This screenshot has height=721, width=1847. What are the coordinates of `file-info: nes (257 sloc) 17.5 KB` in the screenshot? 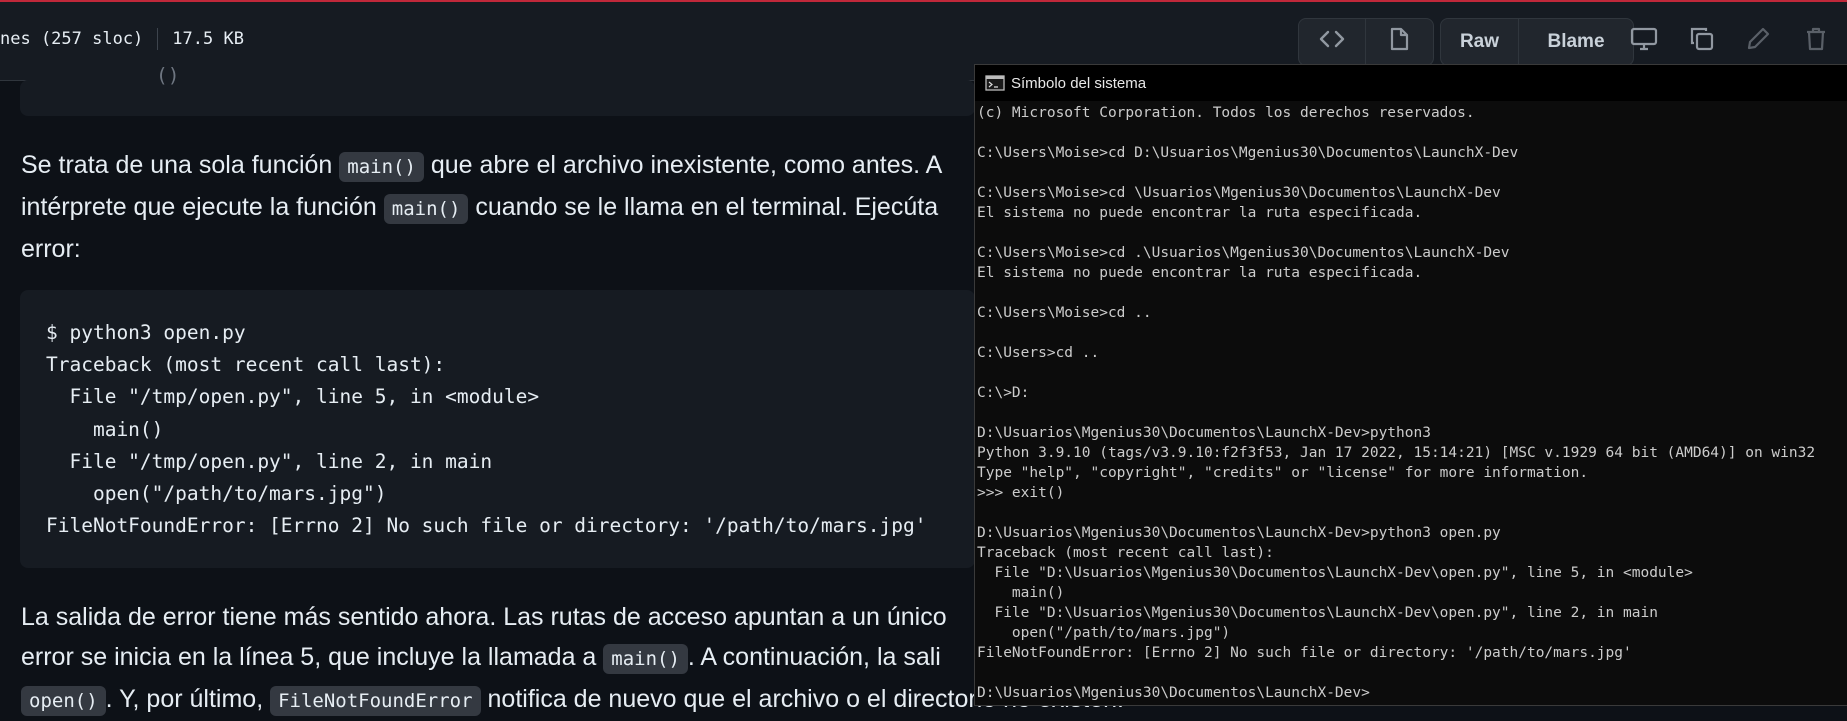 It's located at (122, 39).